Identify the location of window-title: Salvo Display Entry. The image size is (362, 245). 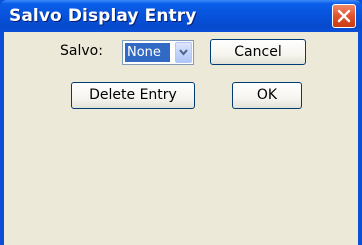
(103, 16).